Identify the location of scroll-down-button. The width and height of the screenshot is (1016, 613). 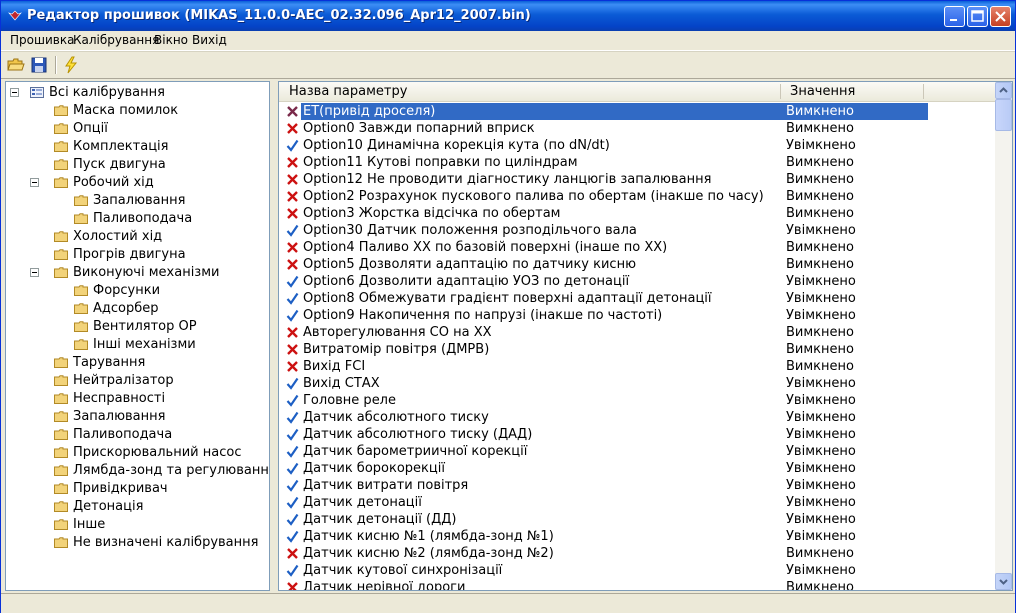
(1003, 581).